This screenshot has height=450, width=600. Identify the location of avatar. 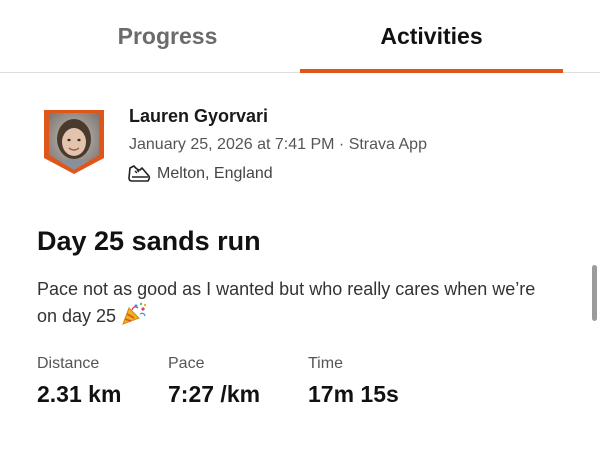
(74, 142).